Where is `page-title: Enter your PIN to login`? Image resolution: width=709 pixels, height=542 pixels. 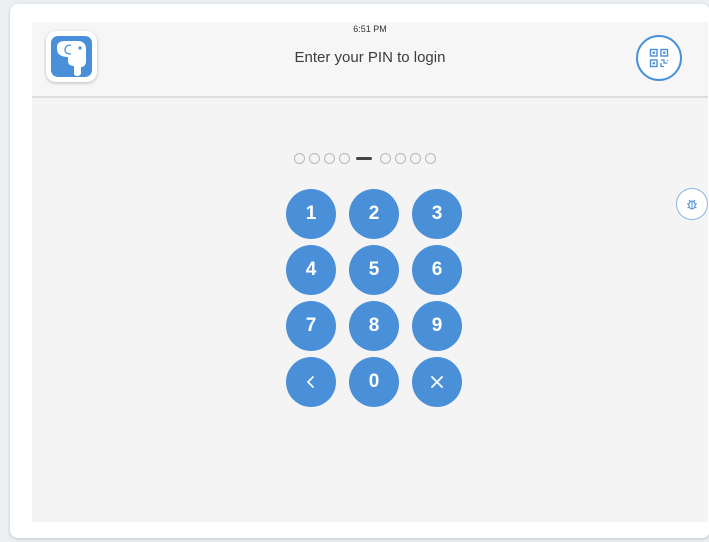 page-title: Enter your PIN to login is located at coordinates (370, 57).